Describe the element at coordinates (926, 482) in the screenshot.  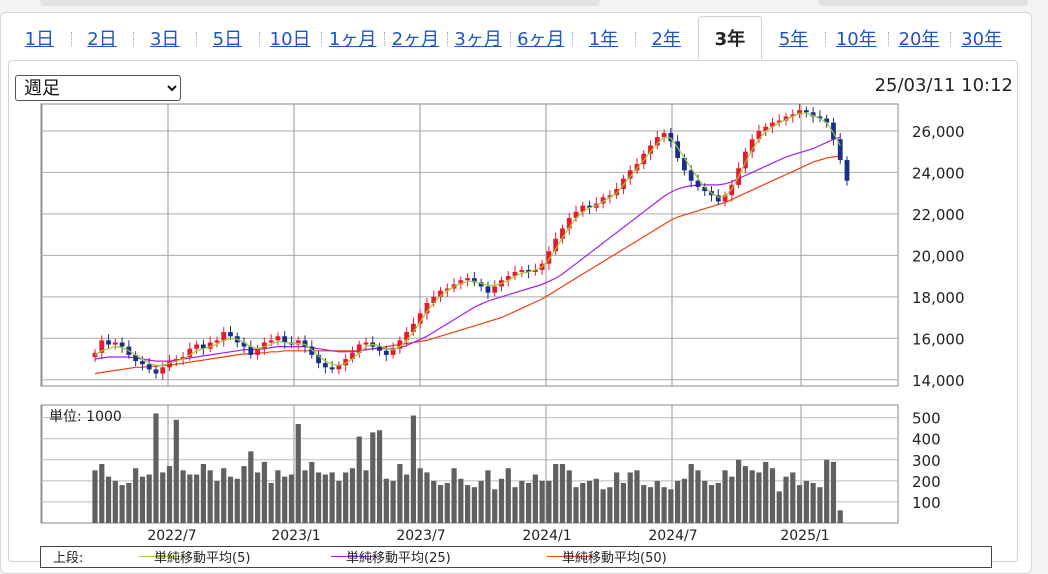
I see `volume-tick-label: 200` at that location.